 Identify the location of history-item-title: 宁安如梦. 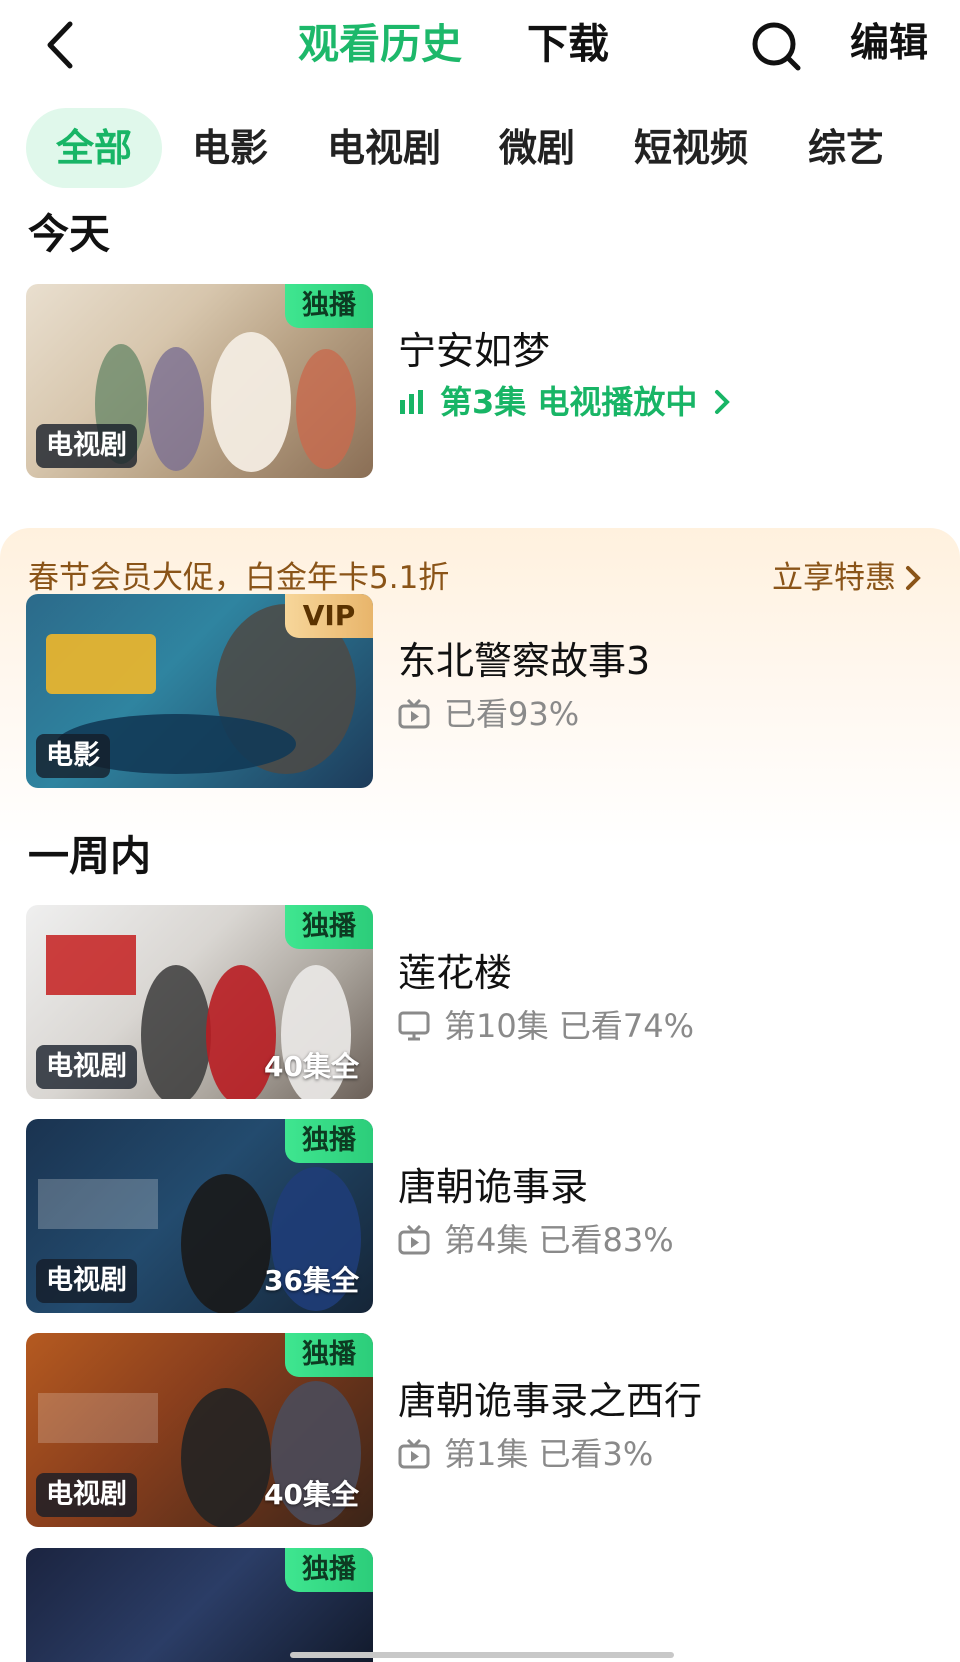
(474, 351).